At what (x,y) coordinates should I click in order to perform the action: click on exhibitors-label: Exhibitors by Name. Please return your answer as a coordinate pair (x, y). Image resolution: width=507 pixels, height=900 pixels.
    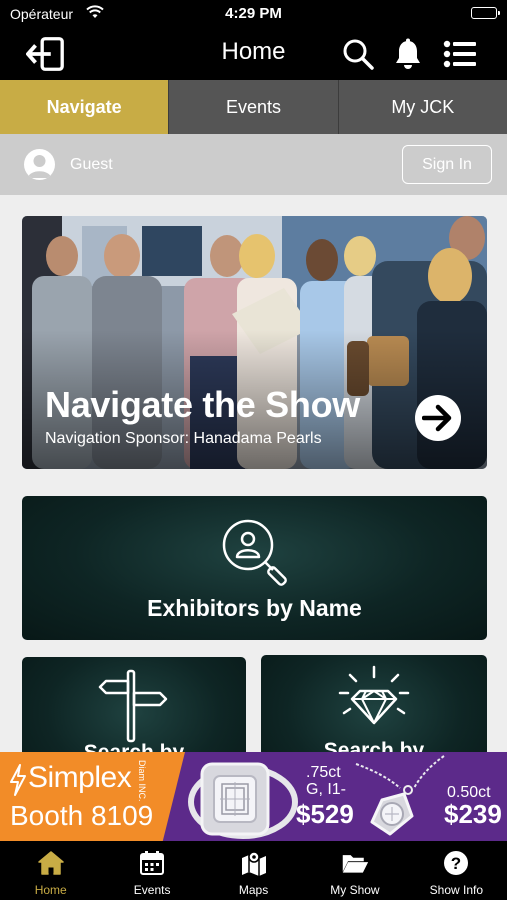
    Looking at the image, I should click on (254, 608).